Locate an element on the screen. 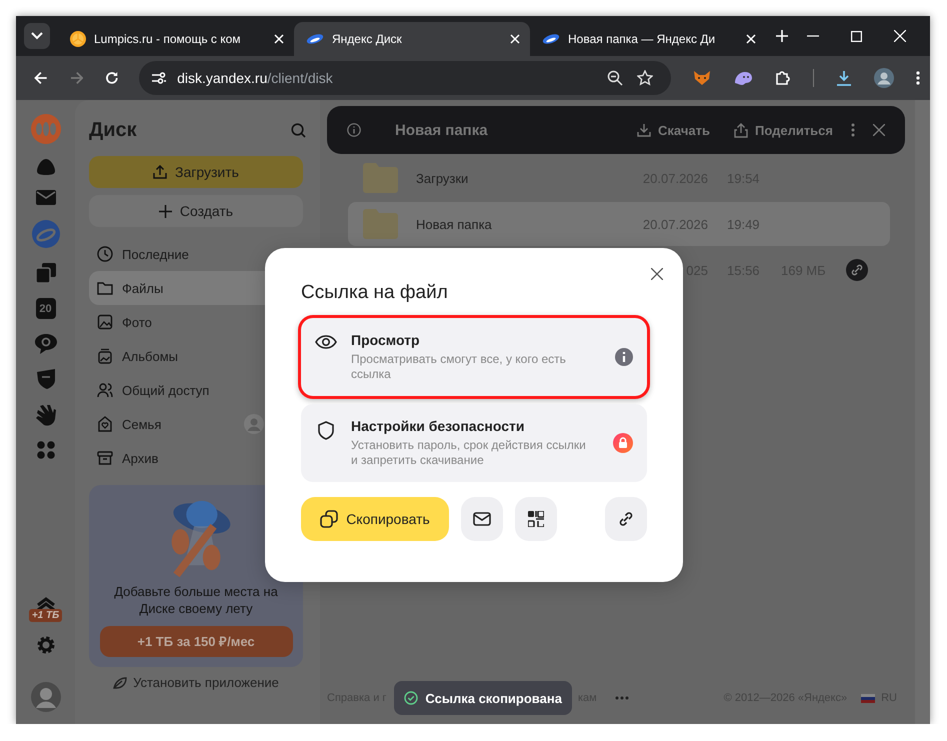 The image size is (947, 741). copy-icon is located at coordinates (329, 519).